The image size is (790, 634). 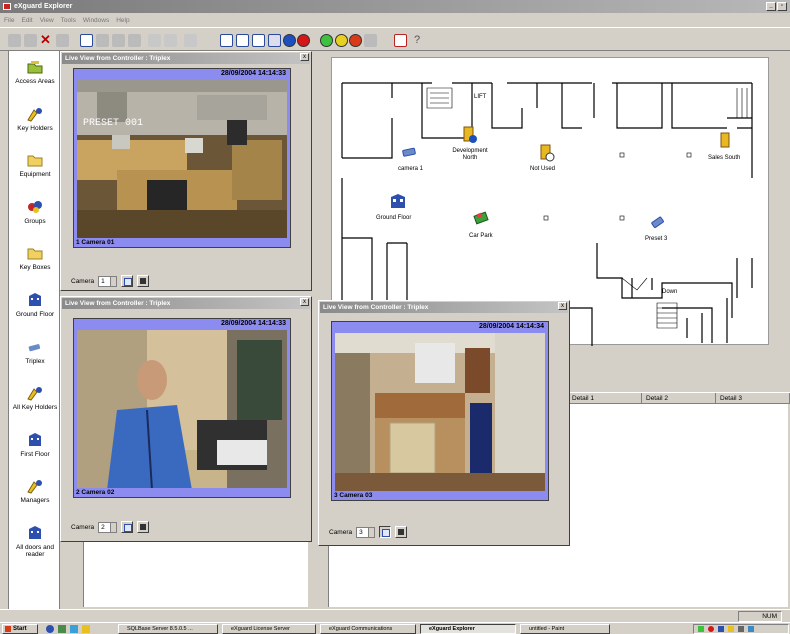 I want to click on camera-timestamp-1: 28/09/2004 14:14:33, so click(x=253, y=73).